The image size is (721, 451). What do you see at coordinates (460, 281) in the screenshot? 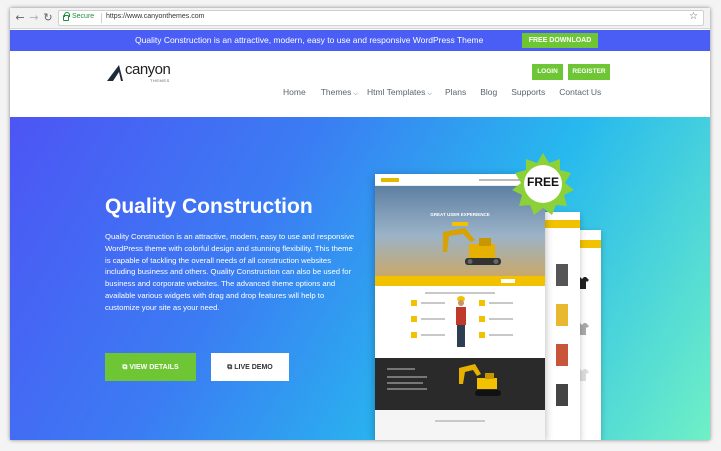
I see `preview-yellow-band` at bounding box center [460, 281].